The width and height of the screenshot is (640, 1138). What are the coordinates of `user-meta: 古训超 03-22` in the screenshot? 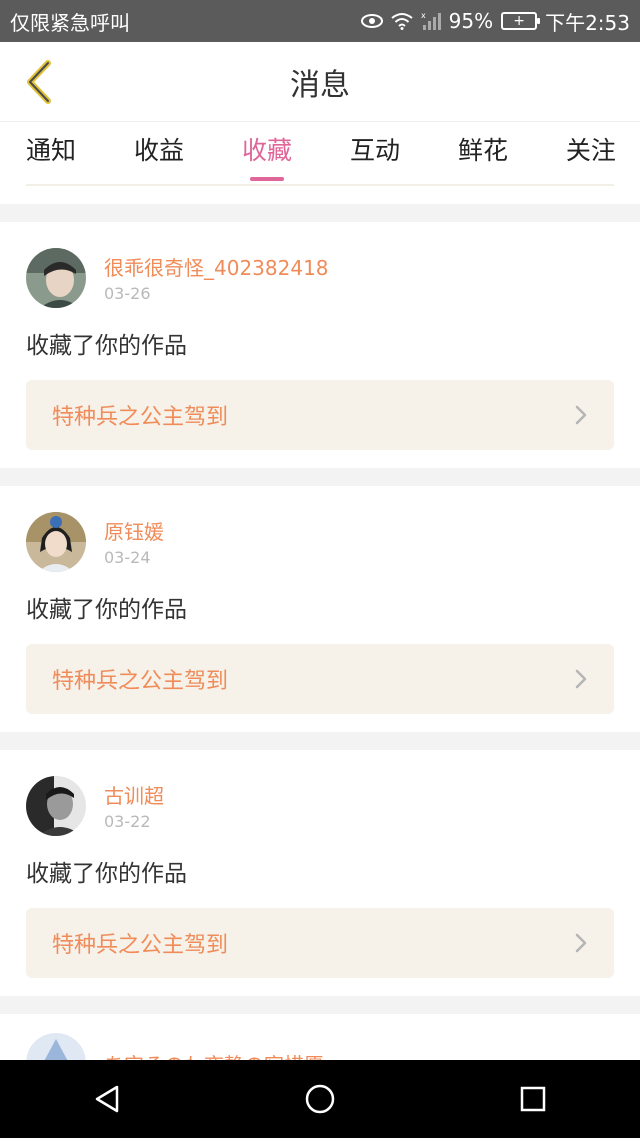 It's located at (134, 806).